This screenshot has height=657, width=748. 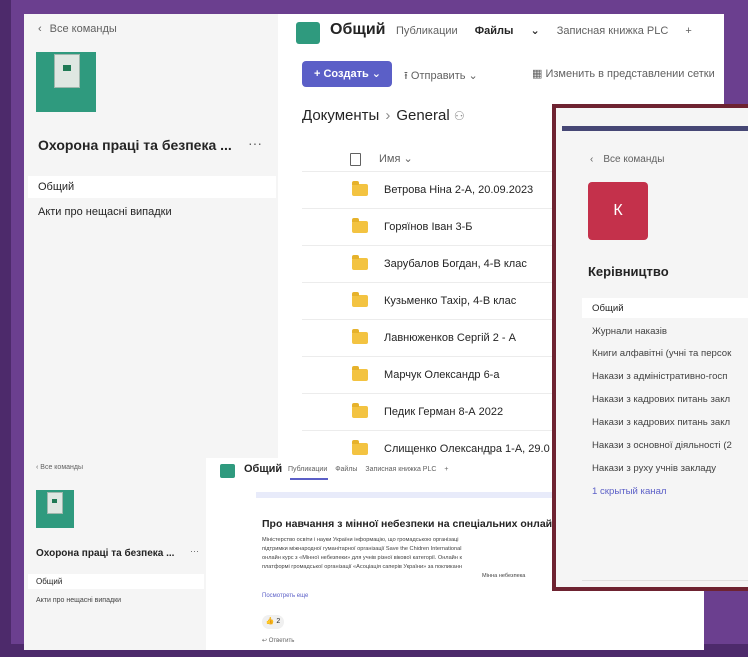 What do you see at coordinates (278, 640) in the screenshot?
I see `reply-button: ↩ Ответить` at bounding box center [278, 640].